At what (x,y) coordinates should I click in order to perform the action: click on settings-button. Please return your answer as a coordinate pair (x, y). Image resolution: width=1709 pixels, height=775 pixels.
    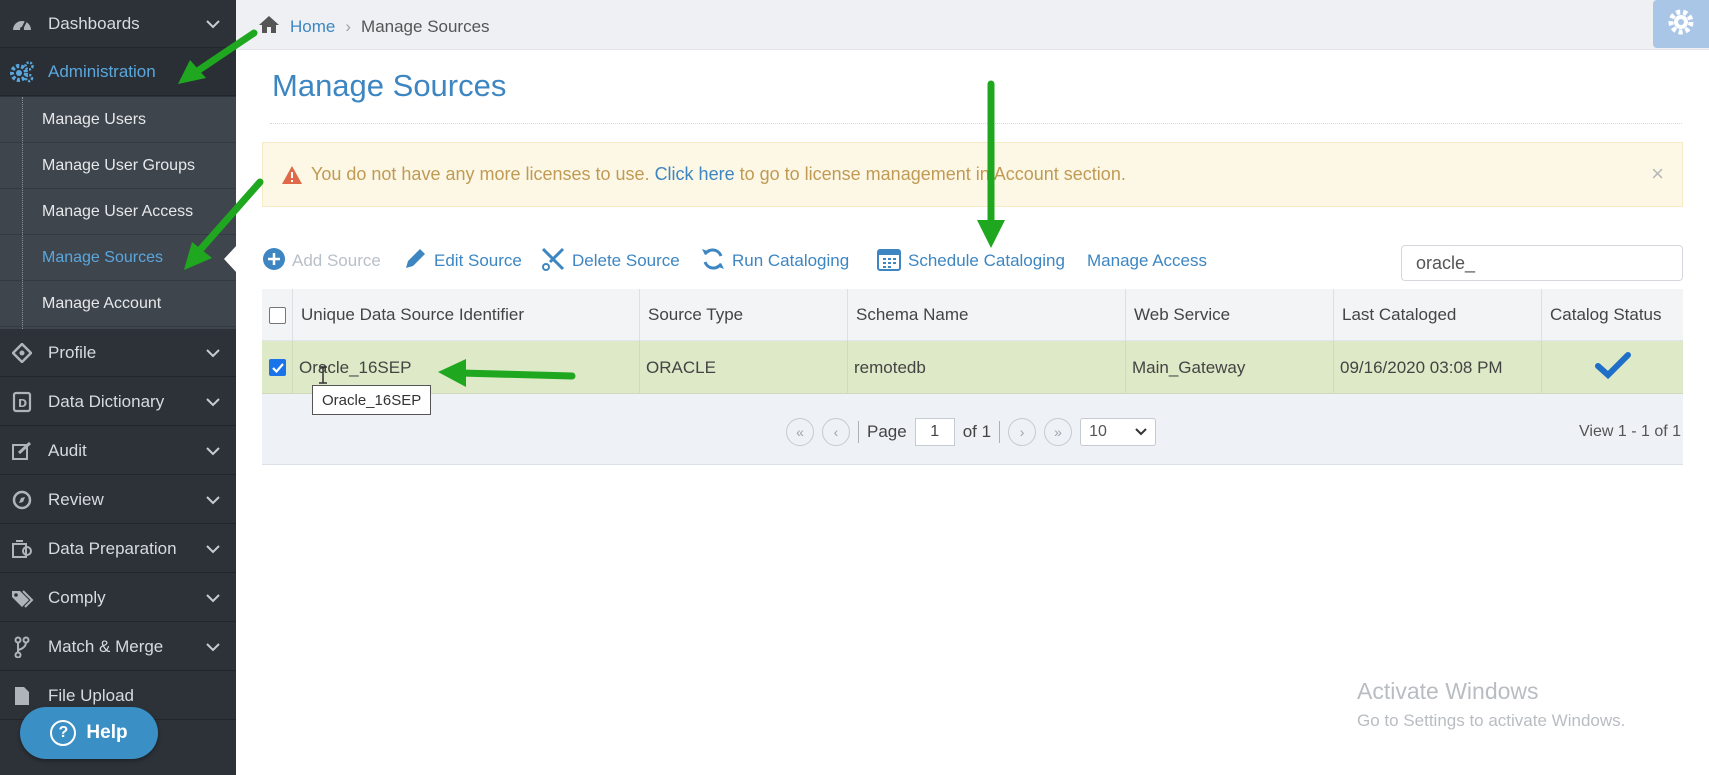
    Looking at the image, I should click on (1681, 24).